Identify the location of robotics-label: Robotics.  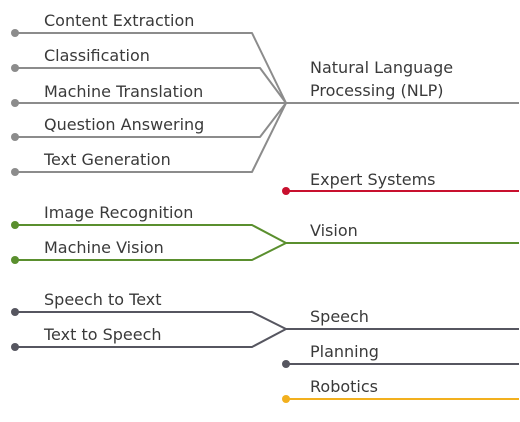
(344, 386).